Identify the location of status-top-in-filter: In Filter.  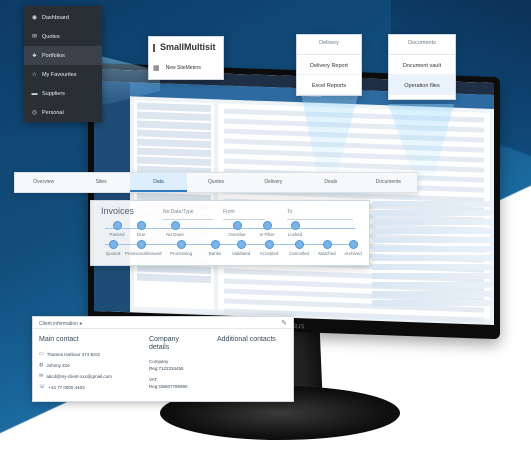
(267, 234).